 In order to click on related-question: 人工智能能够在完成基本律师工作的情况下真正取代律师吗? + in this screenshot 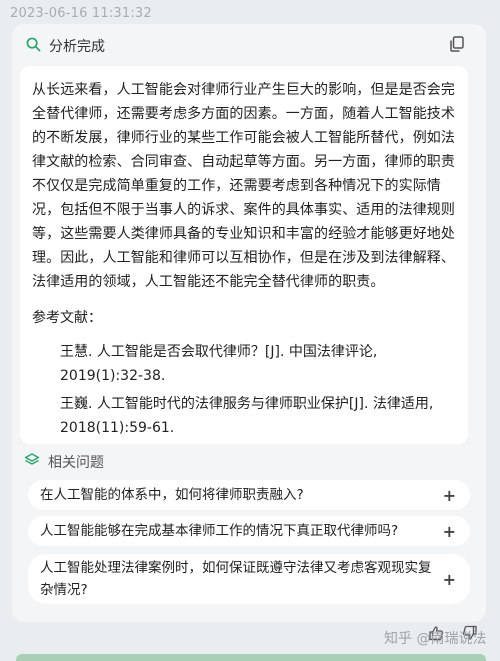, I will do `click(249, 531)`.